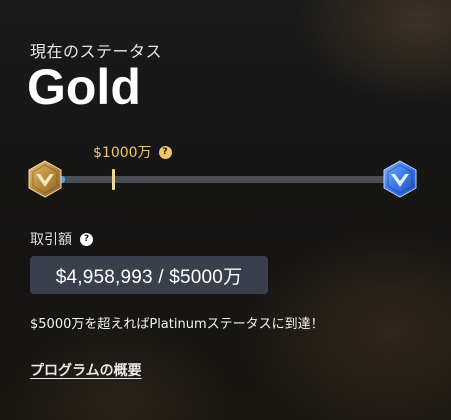 Image resolution: width=451 pixels, height=420 pixels. I want to click on trading-volume-row: 取引額 ?, so click(61, 239).